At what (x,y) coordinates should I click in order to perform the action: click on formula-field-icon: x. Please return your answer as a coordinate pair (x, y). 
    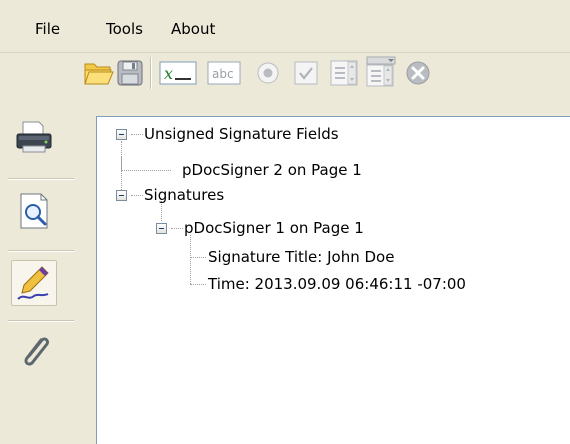
    Looking at the image, I should click on (177, 72).